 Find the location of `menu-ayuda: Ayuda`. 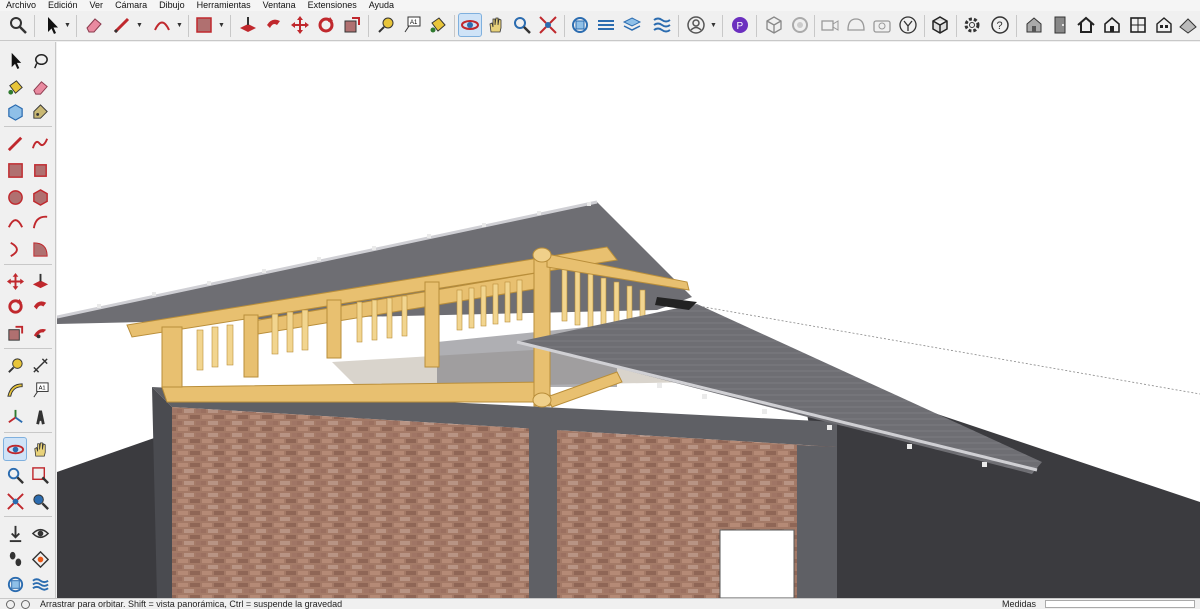

menu-ayuda: Ayuda is located at coordinates (381, 5).